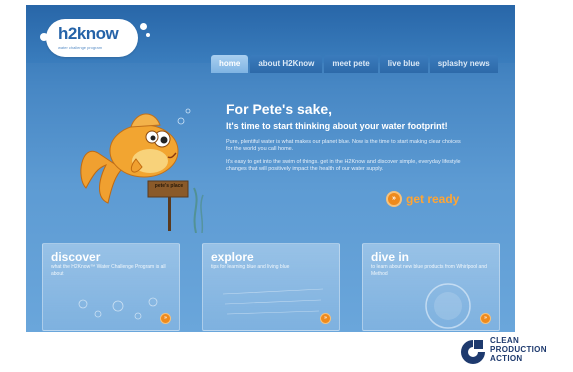  Describe the element at coordinates (473, 352) in the screenshot. I see `cpa-logo-icon` at that location.